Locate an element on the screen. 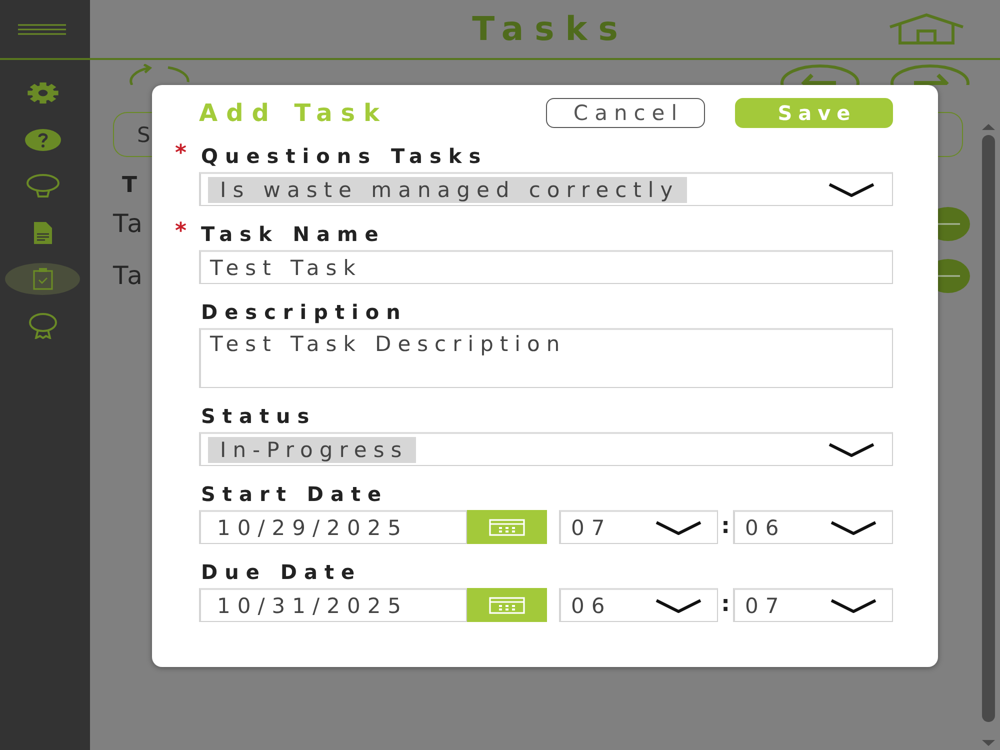  refresh-icon is located at coordinates (159, 74).